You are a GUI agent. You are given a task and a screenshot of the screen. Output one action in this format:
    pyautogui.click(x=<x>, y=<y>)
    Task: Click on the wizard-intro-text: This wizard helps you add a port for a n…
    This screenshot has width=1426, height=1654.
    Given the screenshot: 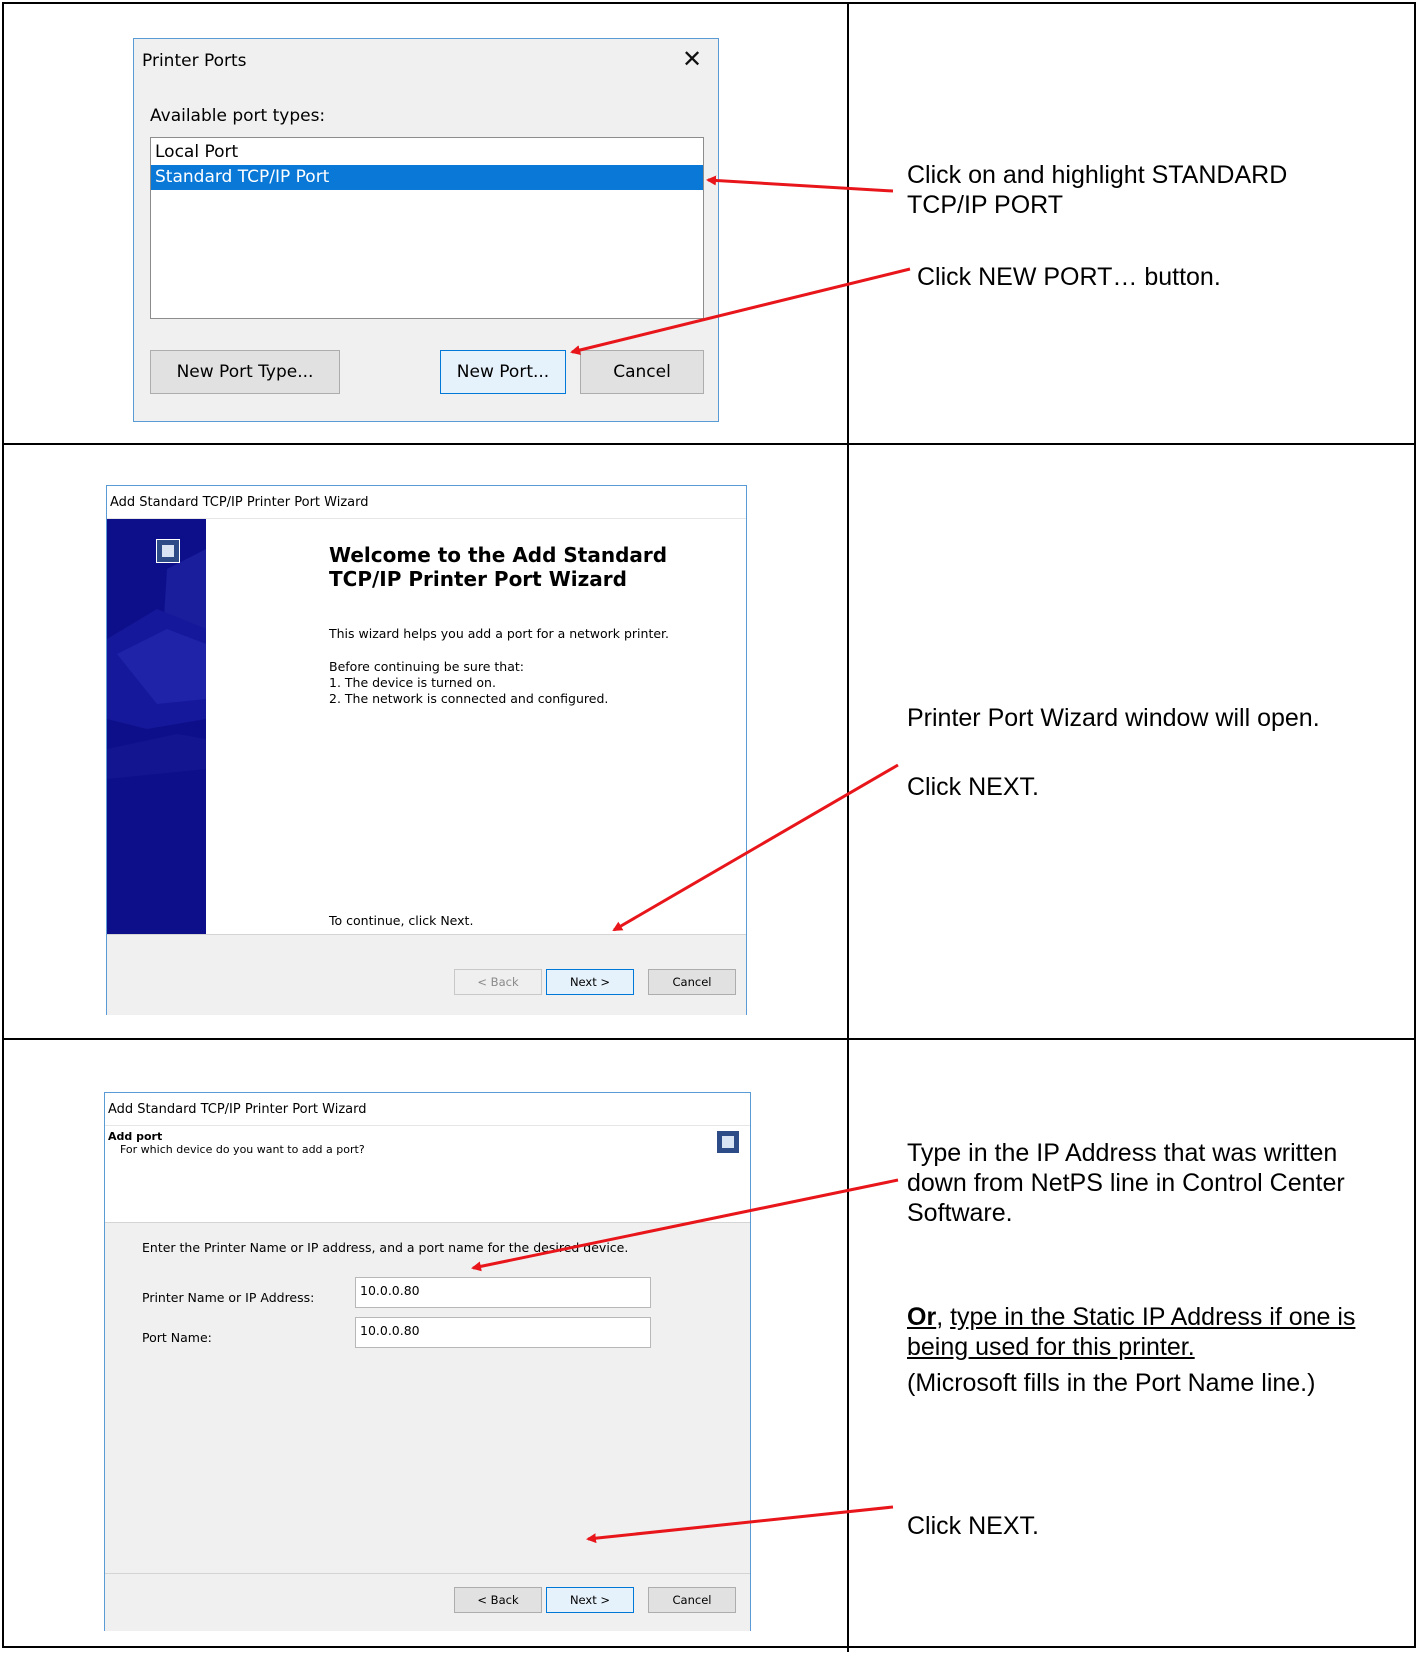 What is the action you would take?
    pyautogui.click(x=499, y=633)
    